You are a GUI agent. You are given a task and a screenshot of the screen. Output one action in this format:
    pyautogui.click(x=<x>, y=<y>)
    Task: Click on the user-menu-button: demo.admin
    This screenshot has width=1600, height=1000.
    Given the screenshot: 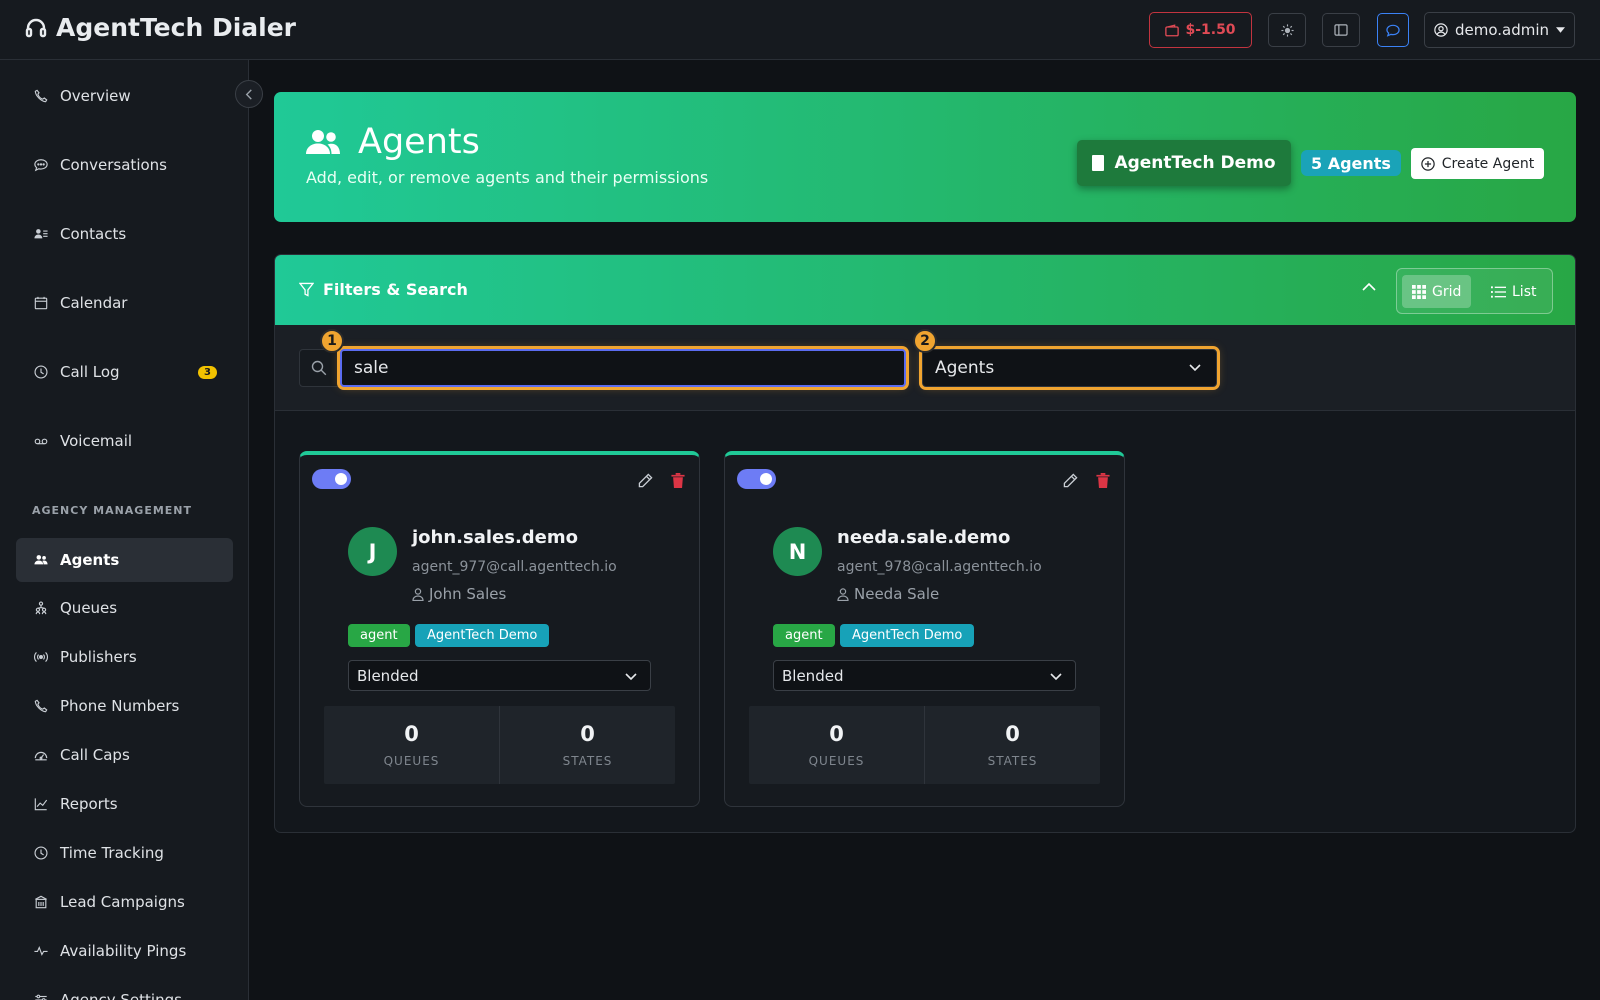 What is the action you would take?
    pyautogui.click(x=1499, y=30)
    